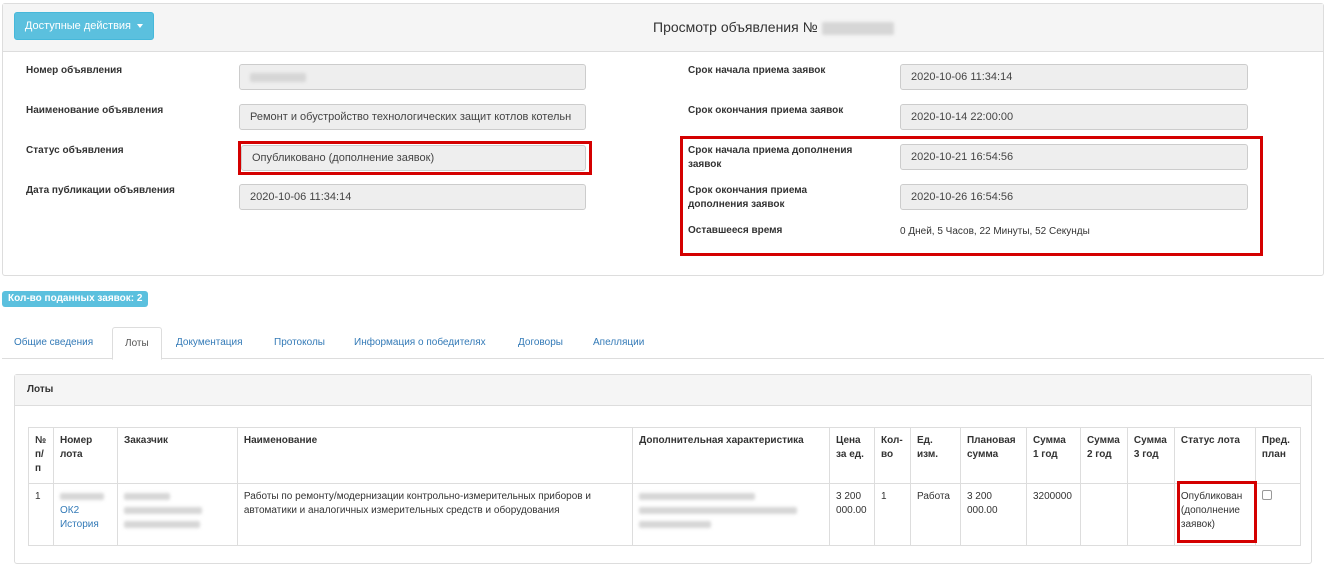 This screenshot has width=1326, height=564. I want to click on tab-general: Общие сведения, so click(53, 343).